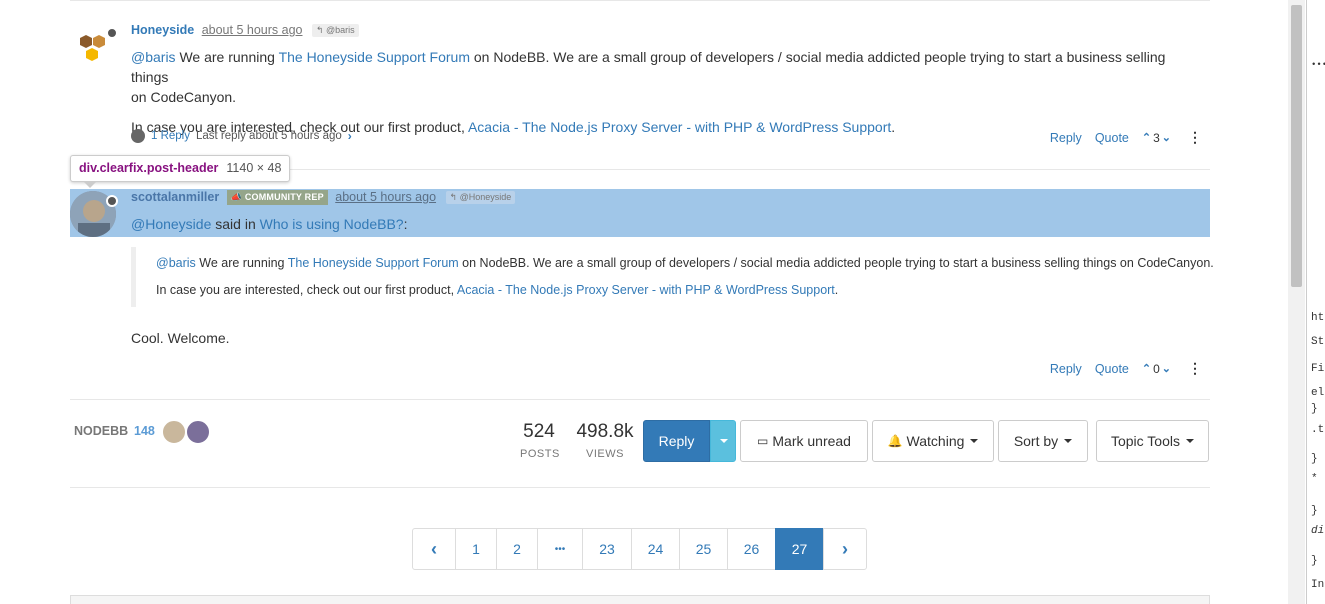 The image size is (1325, 604). I want to click on badge-label: COMMUNITY REP, so click(284, 197).